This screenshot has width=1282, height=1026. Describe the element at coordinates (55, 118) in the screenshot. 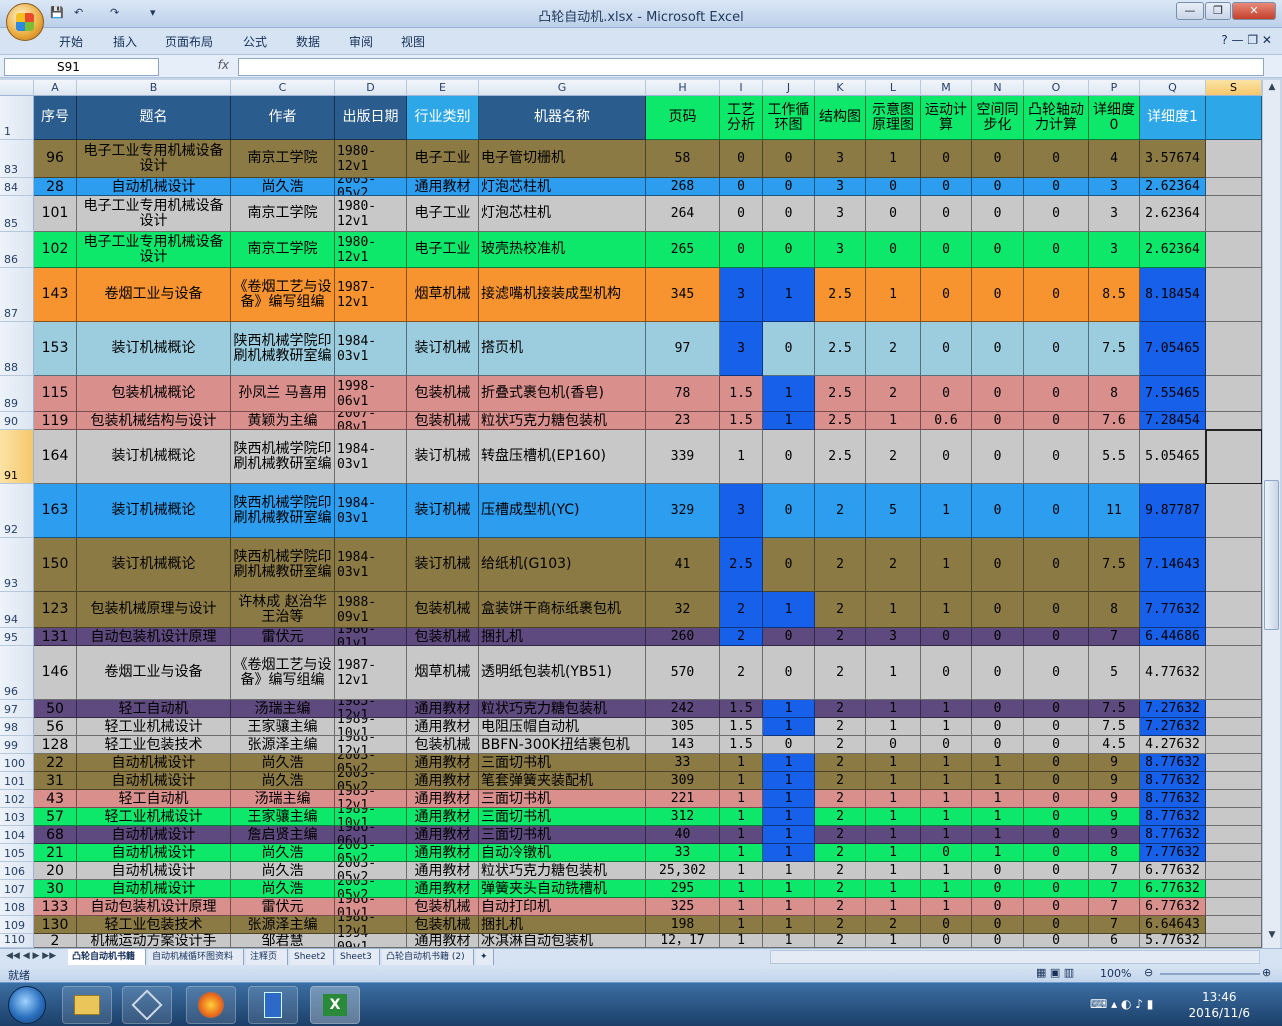

I see `header-cell-a: 序号` at that location.